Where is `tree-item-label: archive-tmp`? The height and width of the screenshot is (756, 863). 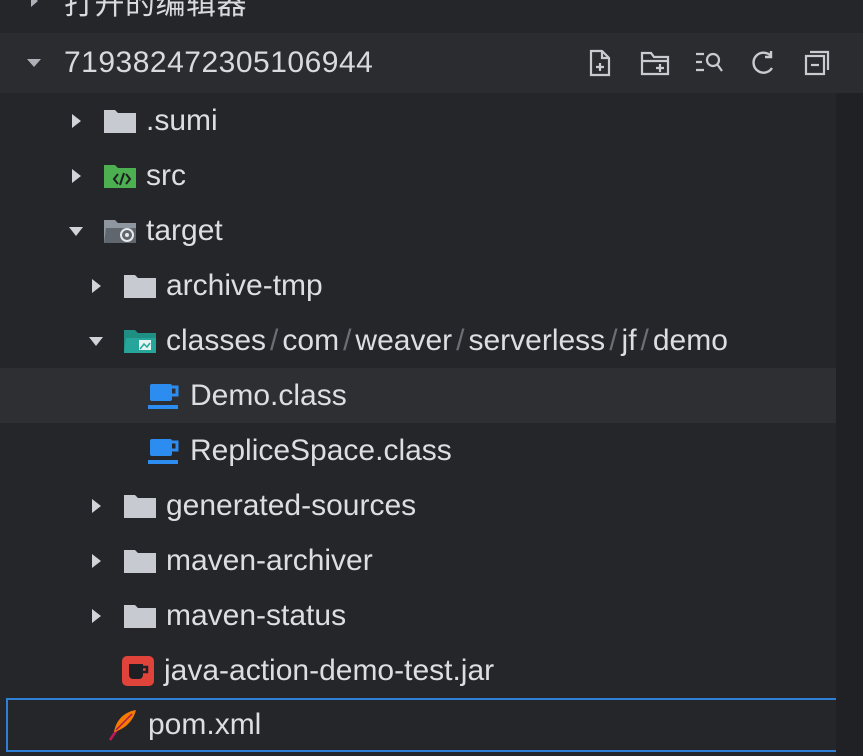 tree-item-label: archive-tmp is located at coordinates (244, 285).